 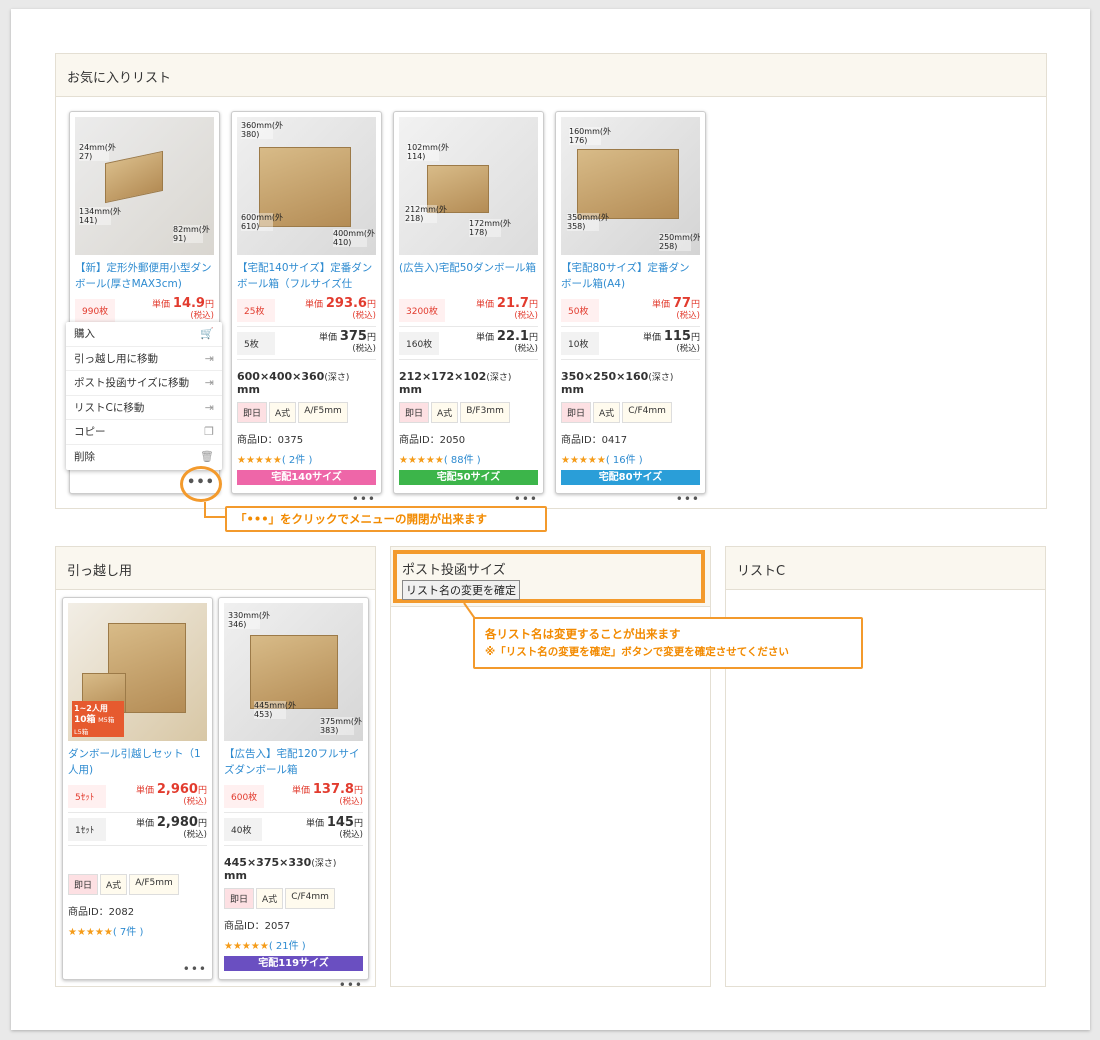 What do you see at coordinates (630, 477) in the screenshot?
I see `size-band: 宅配80サイズ` at bounding box center [630, 477].